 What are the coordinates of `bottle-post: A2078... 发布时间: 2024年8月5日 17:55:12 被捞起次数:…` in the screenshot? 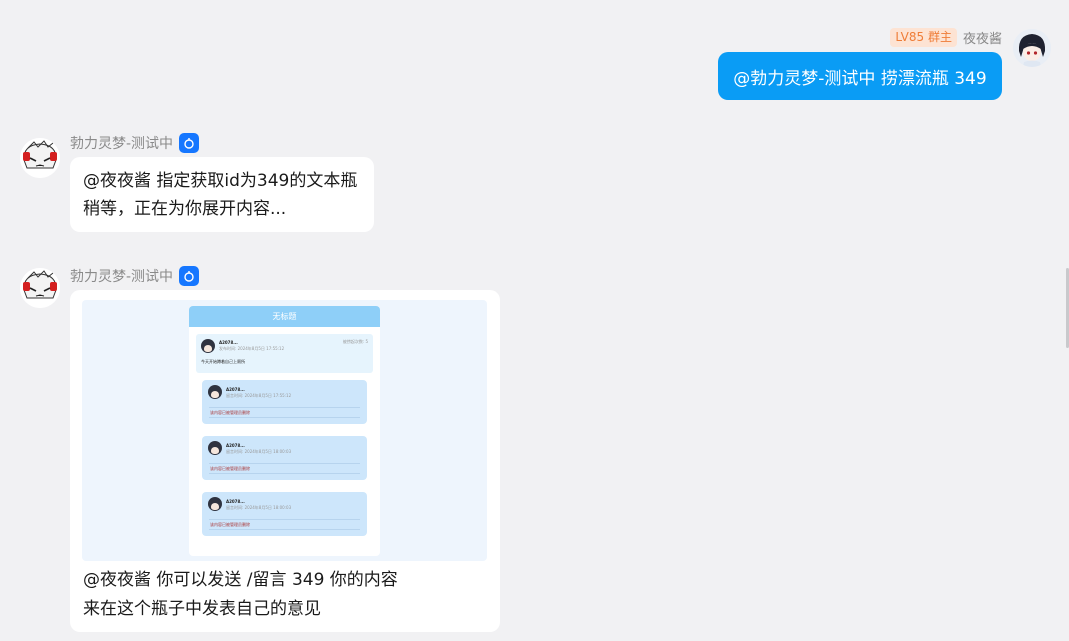 It's located at (284, 353).